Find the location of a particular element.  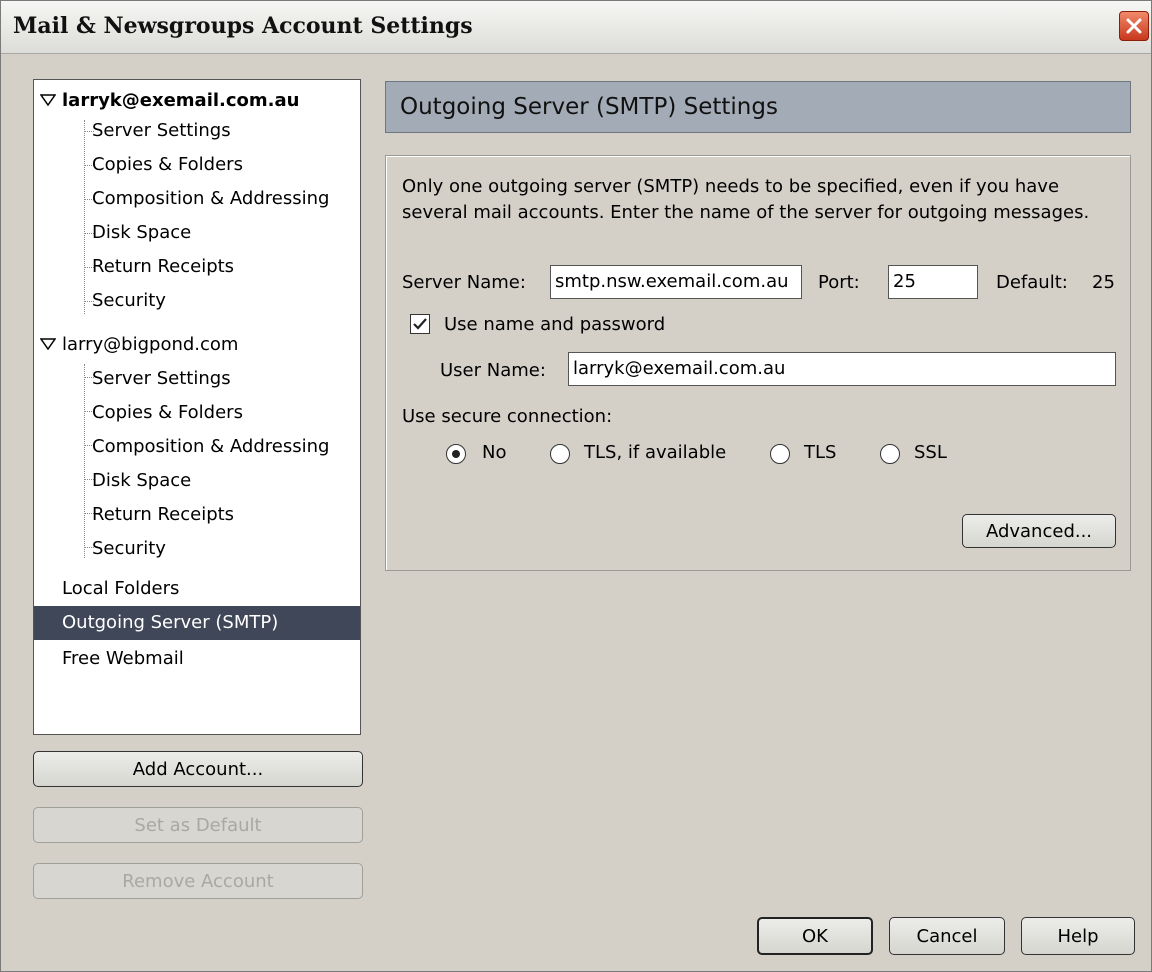

default-port-label: Default: is located at coordinates (1032, 282).